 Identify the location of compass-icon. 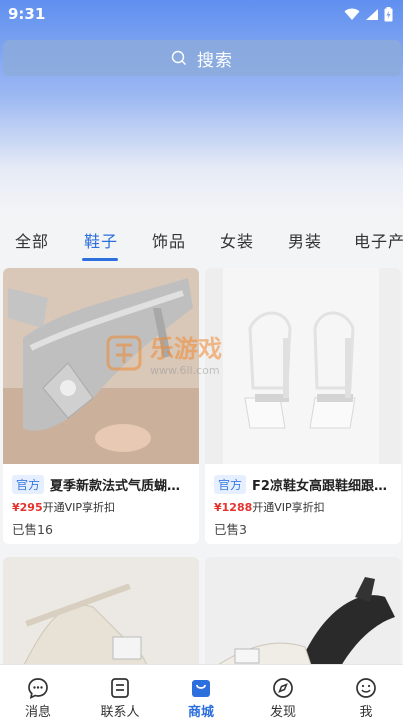
(283, 688).